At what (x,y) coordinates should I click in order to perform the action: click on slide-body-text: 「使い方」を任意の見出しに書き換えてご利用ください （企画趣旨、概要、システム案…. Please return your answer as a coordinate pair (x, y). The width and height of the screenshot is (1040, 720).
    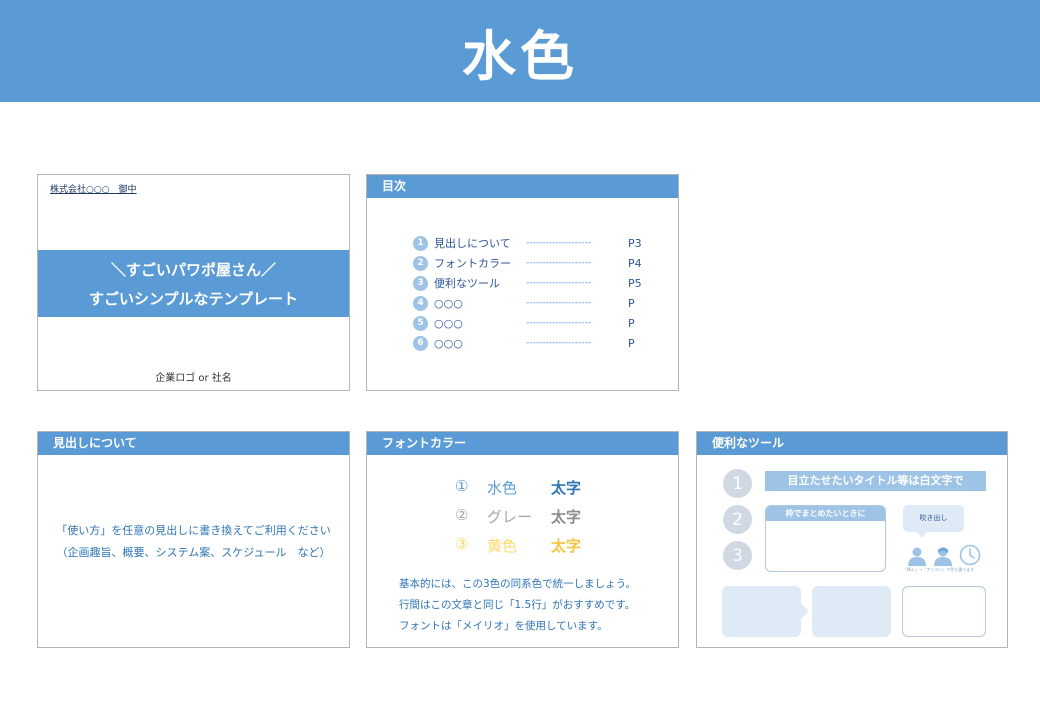
    Looking at the image, I should click on (193, 542).